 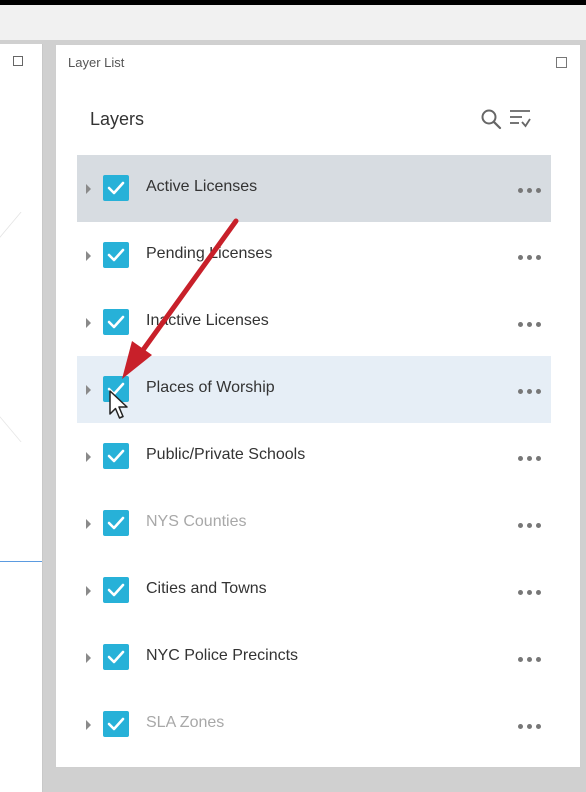 I want to click on layer-row: Cities and Towns, so click(x=314, y=590).